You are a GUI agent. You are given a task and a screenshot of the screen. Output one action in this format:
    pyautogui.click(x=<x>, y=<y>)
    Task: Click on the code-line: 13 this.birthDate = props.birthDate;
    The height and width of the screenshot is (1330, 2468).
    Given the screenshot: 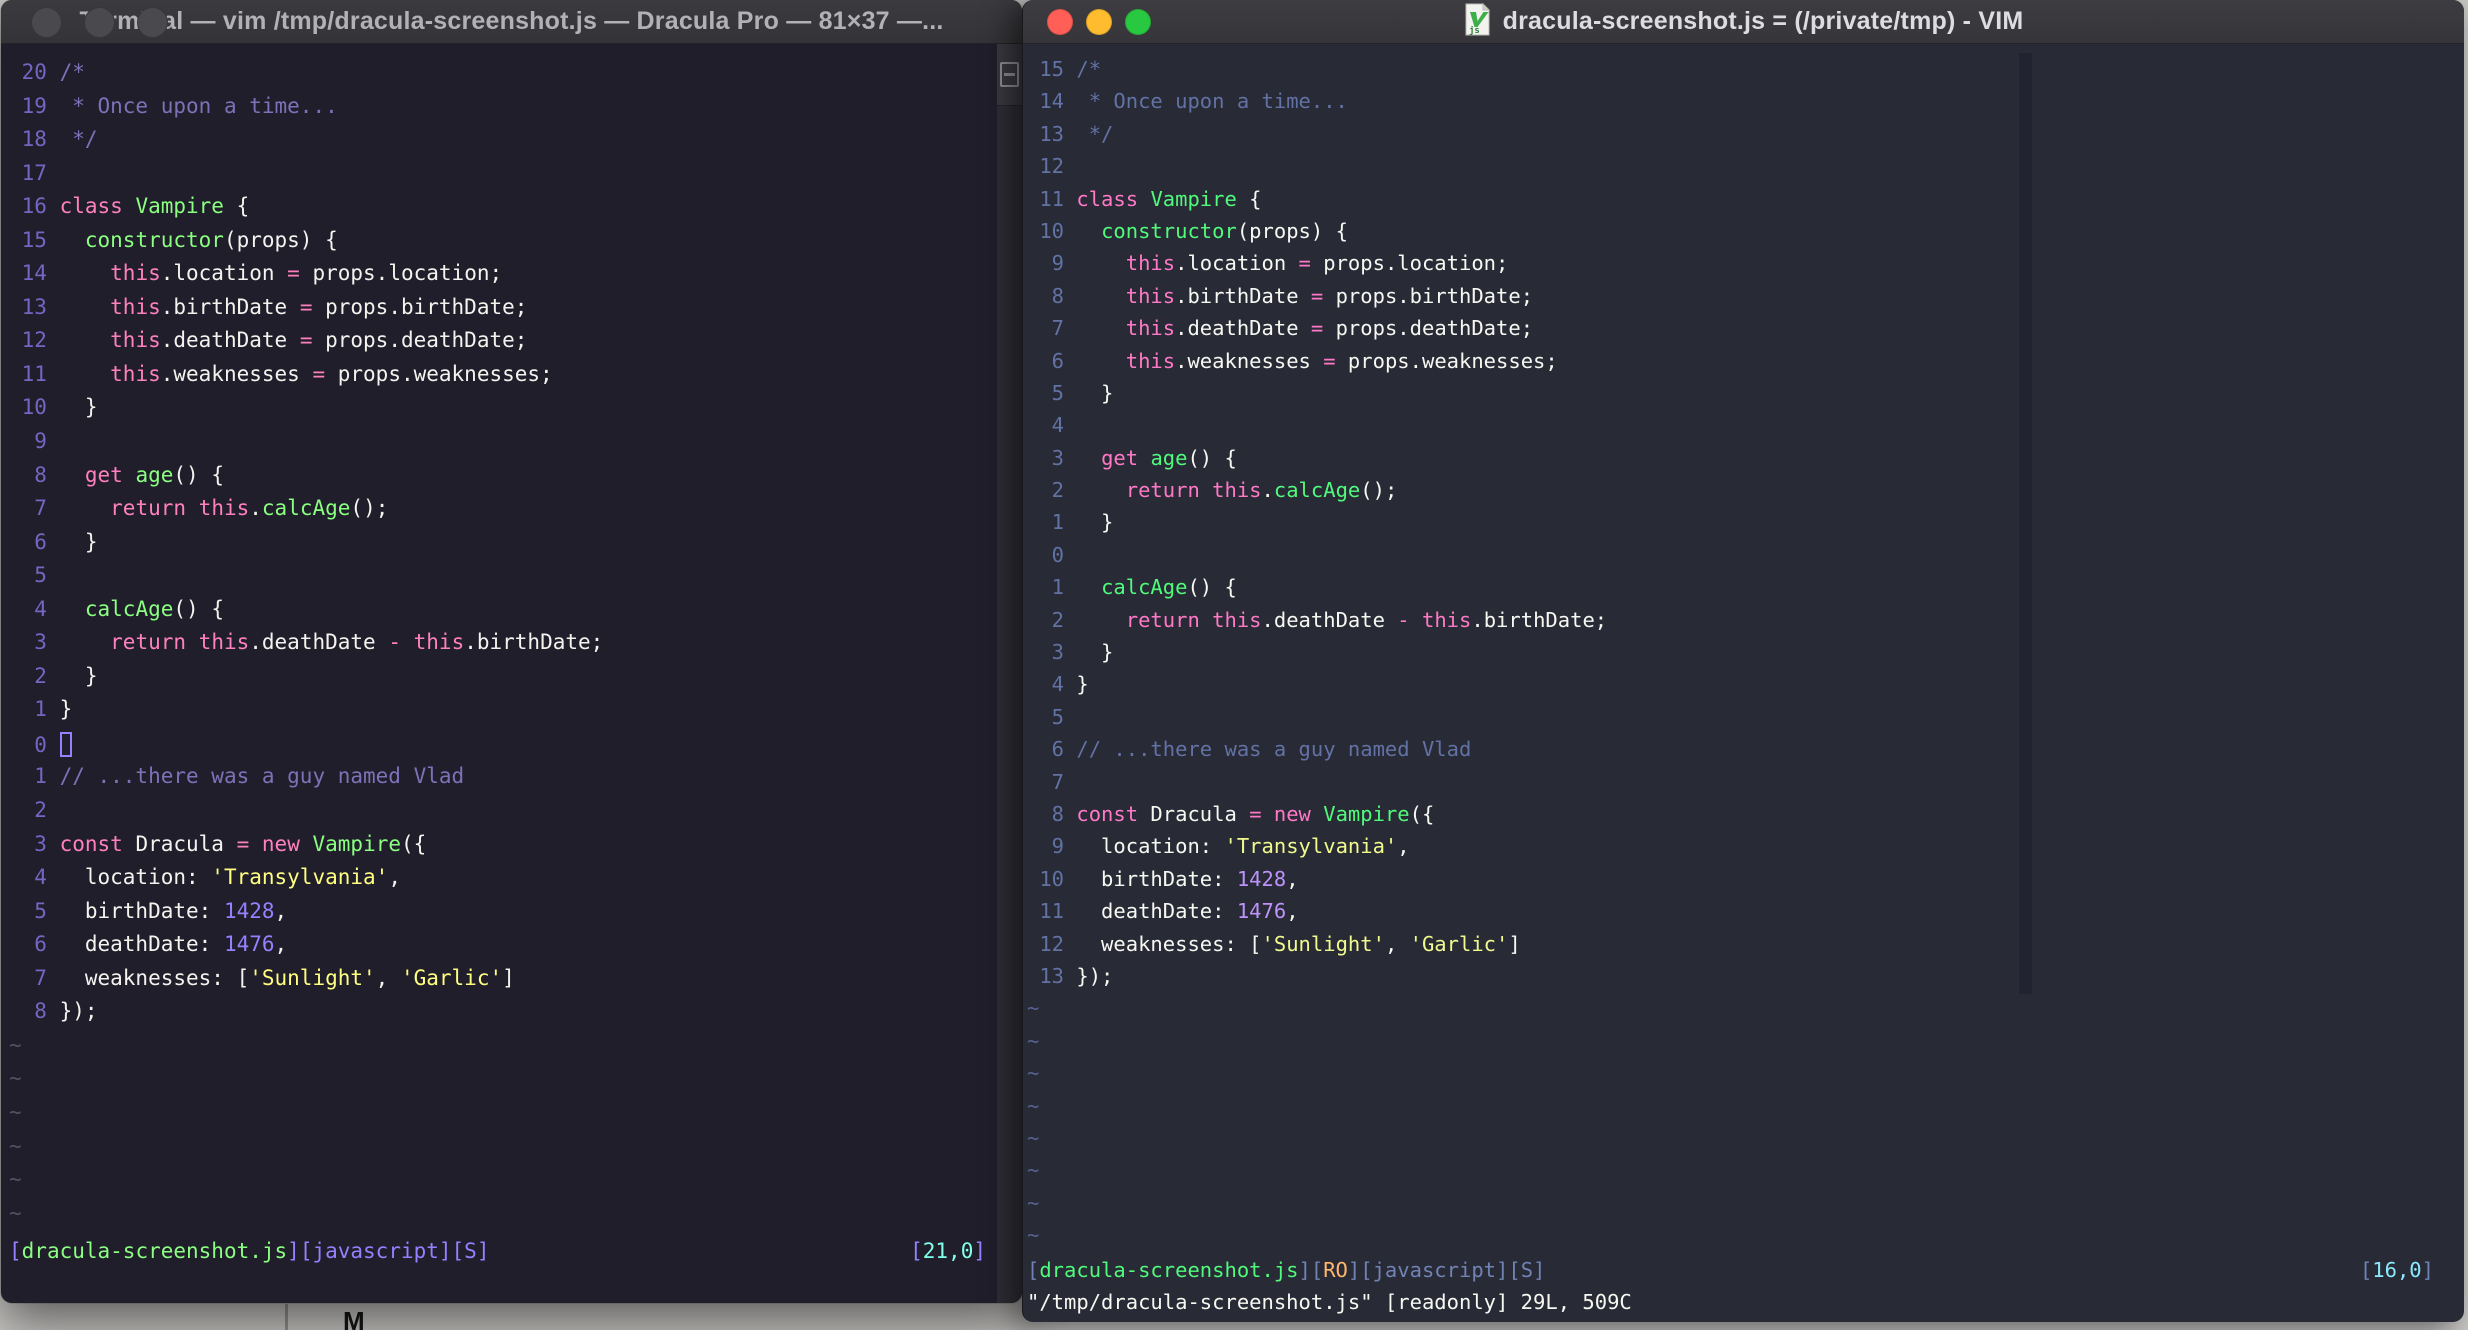 What is the action you would take?
    pyautogui.click(x=502, y=308)
    